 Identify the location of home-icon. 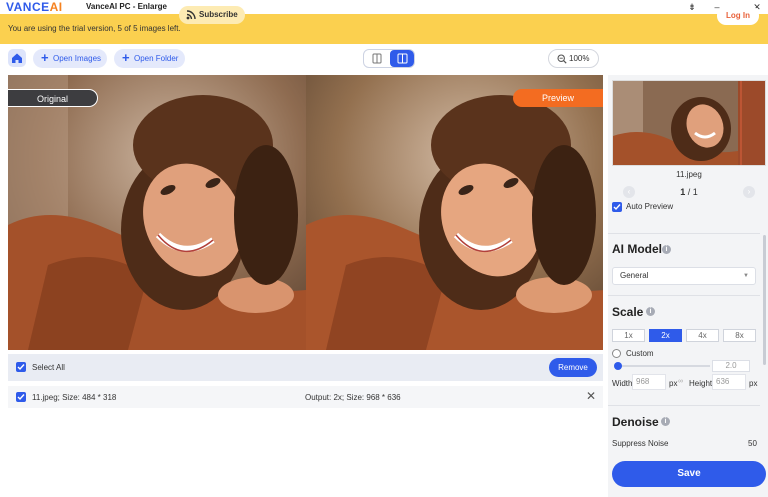
(17, 58).